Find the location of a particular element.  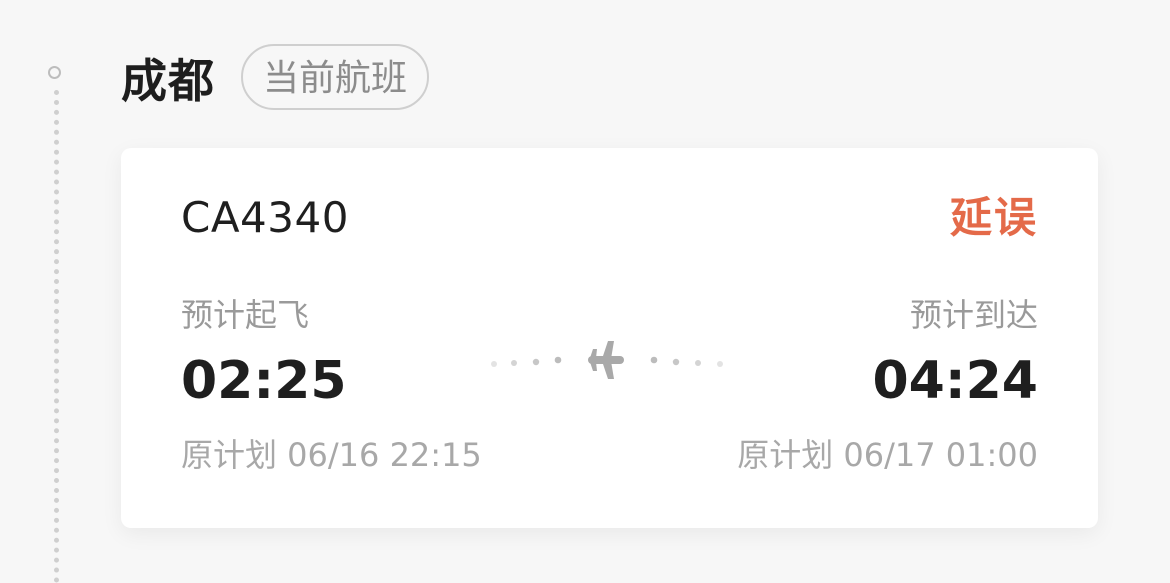

airplane-icon is located at coordinates (606, 360).